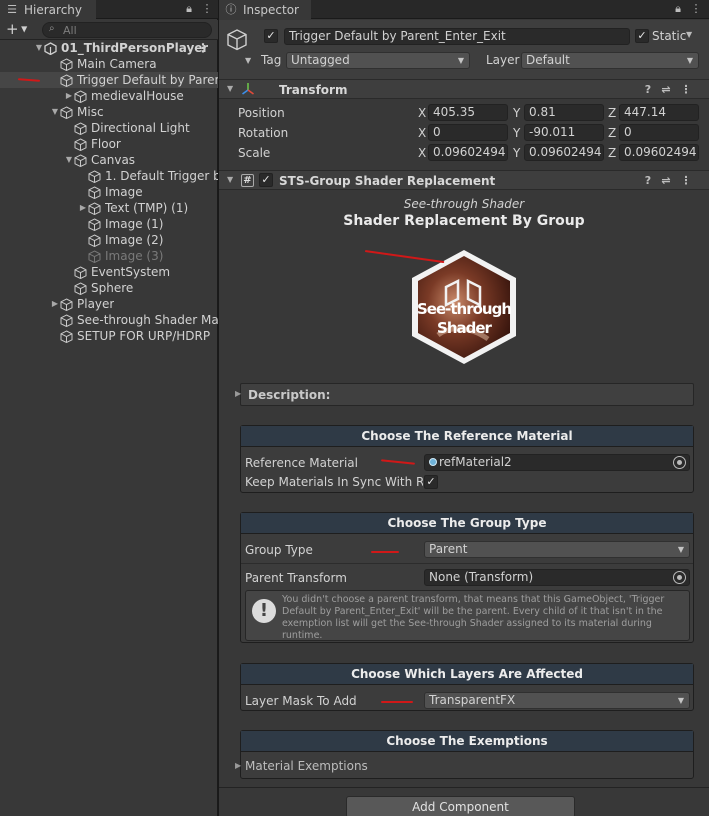 This screenshot has width=709, height=816. Describe the element at coordinates (460, 806) in the screenshot. I see `add-component-button: Add Component` at that location.